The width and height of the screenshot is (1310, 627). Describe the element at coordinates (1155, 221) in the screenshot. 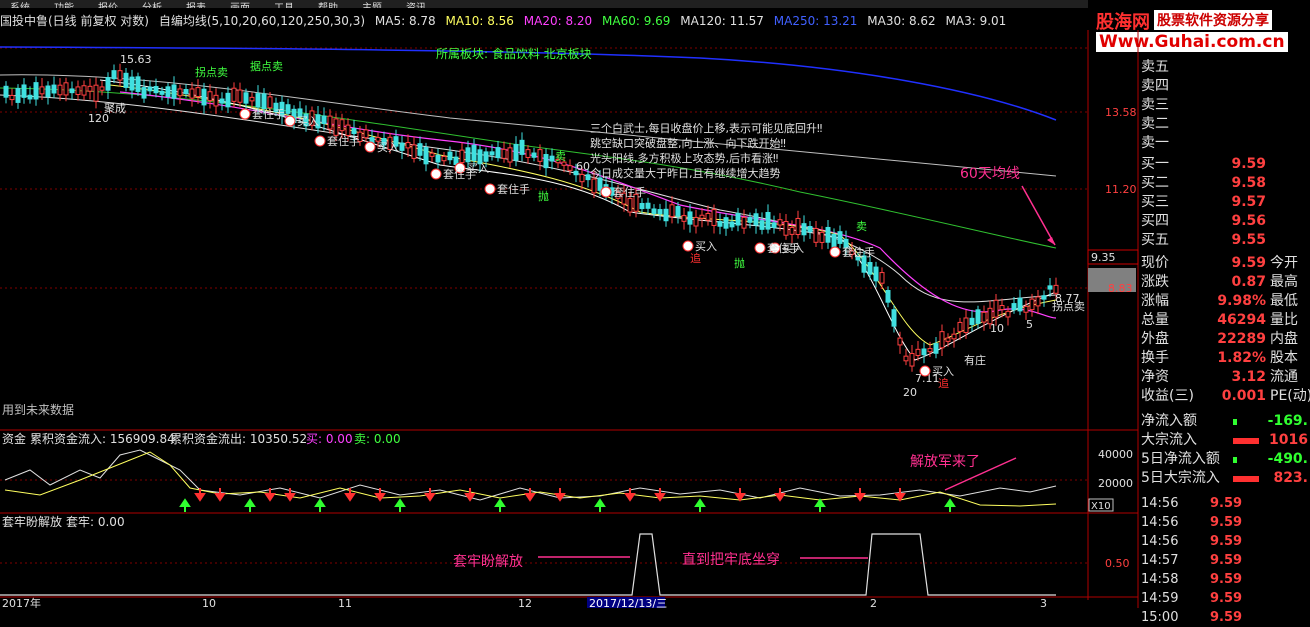

I see `bid-row-label: 买四` at that location.